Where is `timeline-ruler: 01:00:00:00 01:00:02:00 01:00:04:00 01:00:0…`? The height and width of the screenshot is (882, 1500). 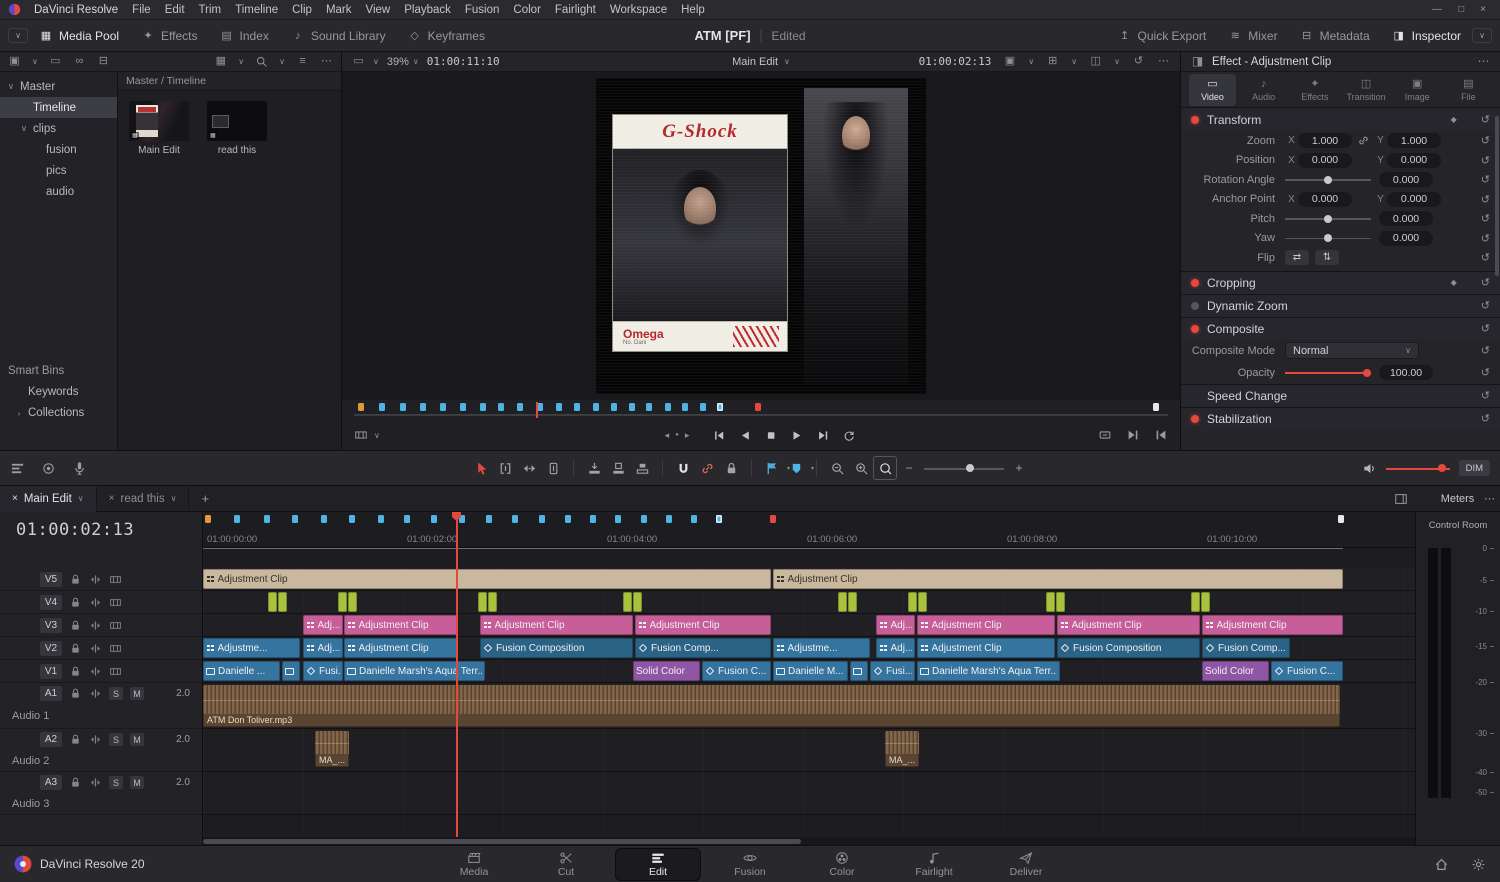
timeline-ruler: 01:00:00:00 01:00:02:00 01:00:04:00 01:00:0… is located at coordinates (809, 539).